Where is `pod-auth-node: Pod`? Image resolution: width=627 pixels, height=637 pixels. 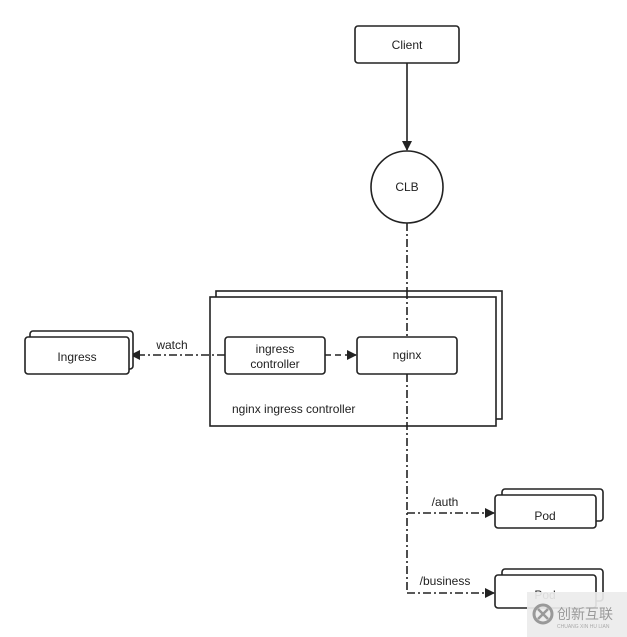
pod-auth-node: Pod is located at coordinates (549, 508).